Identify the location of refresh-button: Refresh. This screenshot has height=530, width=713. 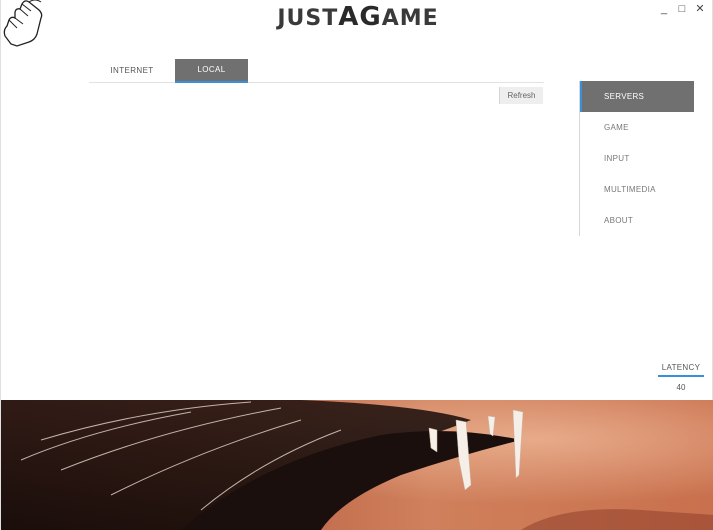
(521, 95).